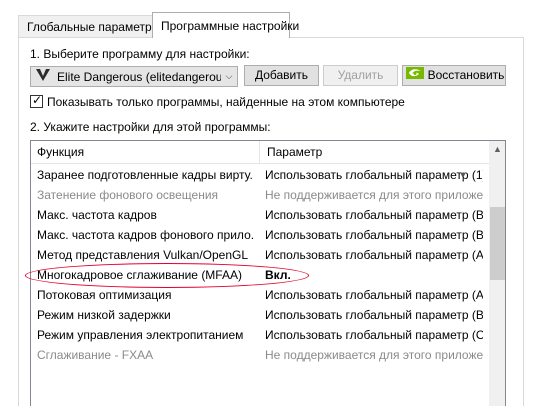 The image size is (554, 406). I want to click on setting-parameter: Вкл., so click(374, 275).